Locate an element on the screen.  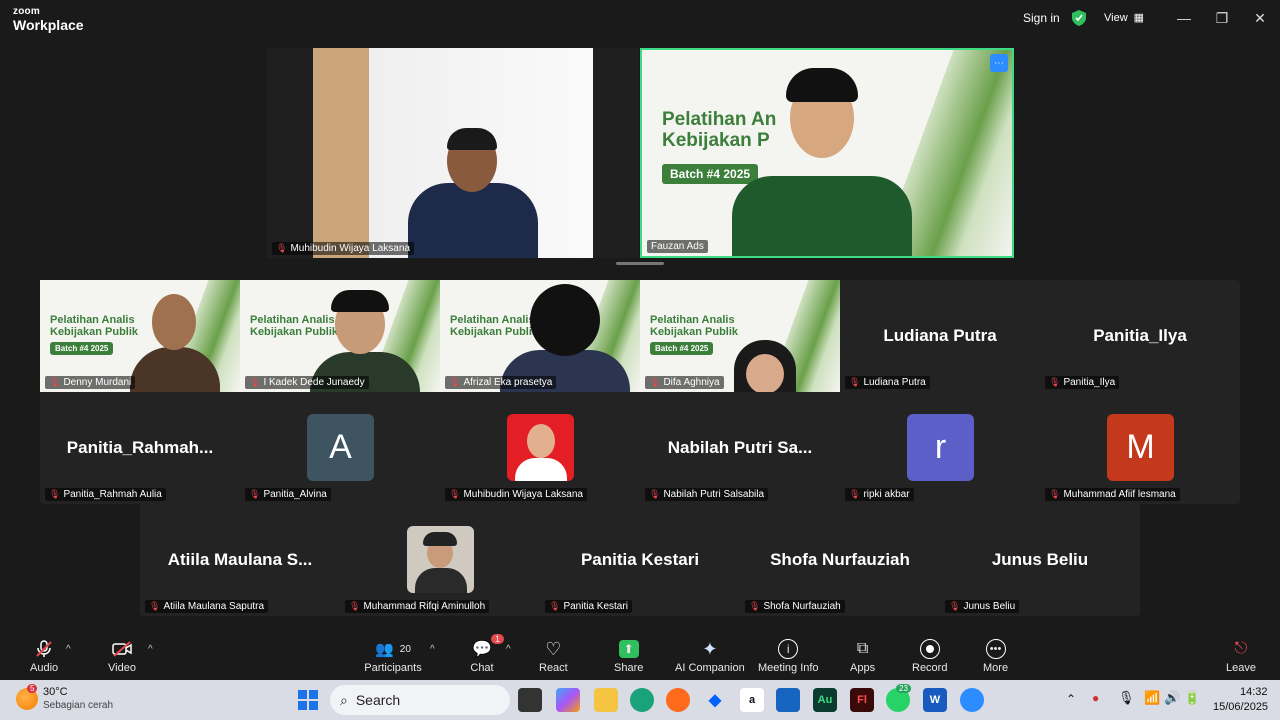
participant-tile: Ludiana Putra 🎙 Ludiana Putra is located at coordinates (940, 336).